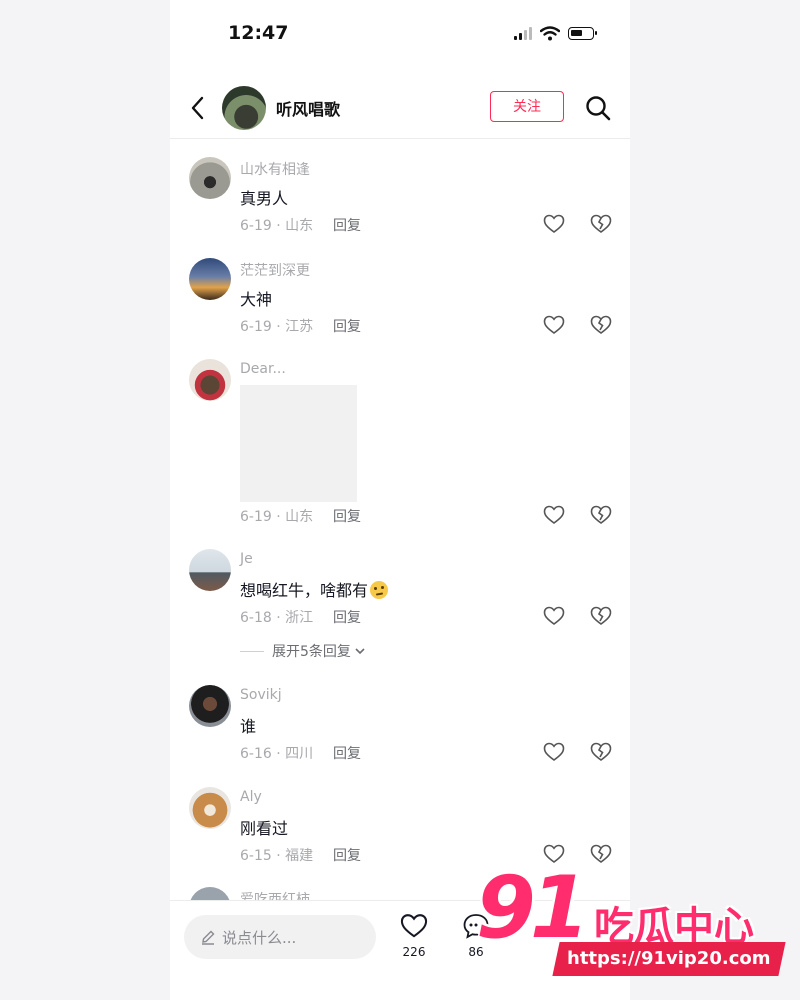 The image size is (800, 1000). What do you see at coordinates (198, 108) in the screenshot?
I see `back-arrow-icon` at bounding box center [198, 108].